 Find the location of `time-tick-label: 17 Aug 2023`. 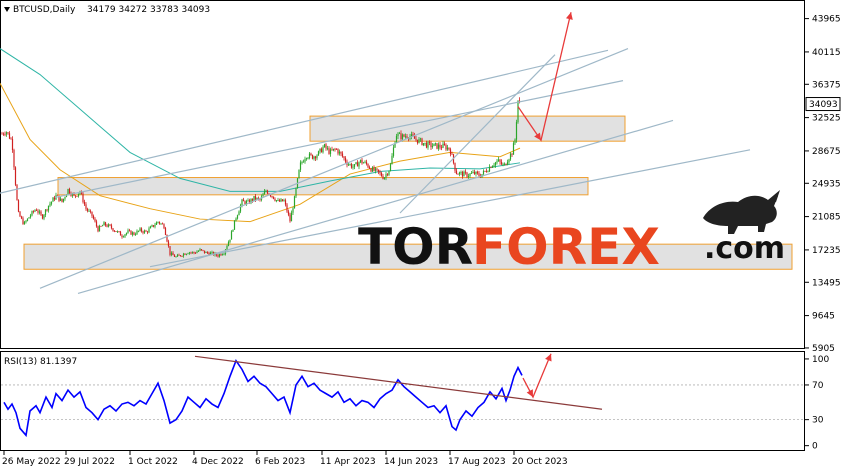

time-tick-label: 17 Aug 2023 is located at coordinates (477, 462).